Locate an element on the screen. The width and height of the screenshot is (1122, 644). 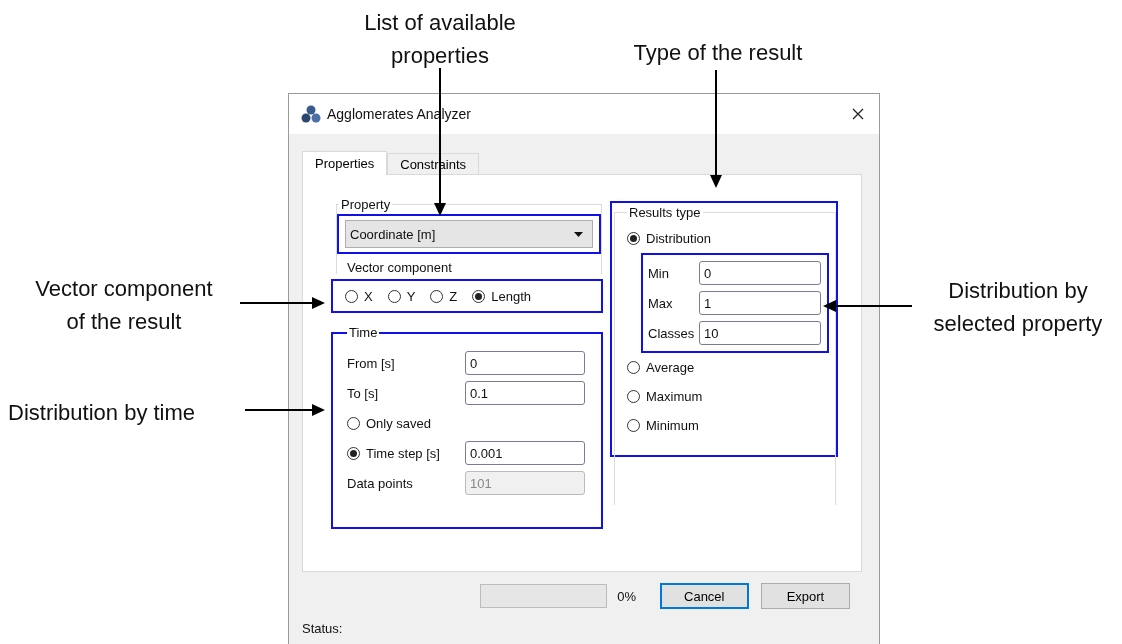
dropdown: Coordinate [m] is located at coordinates (469, 234).